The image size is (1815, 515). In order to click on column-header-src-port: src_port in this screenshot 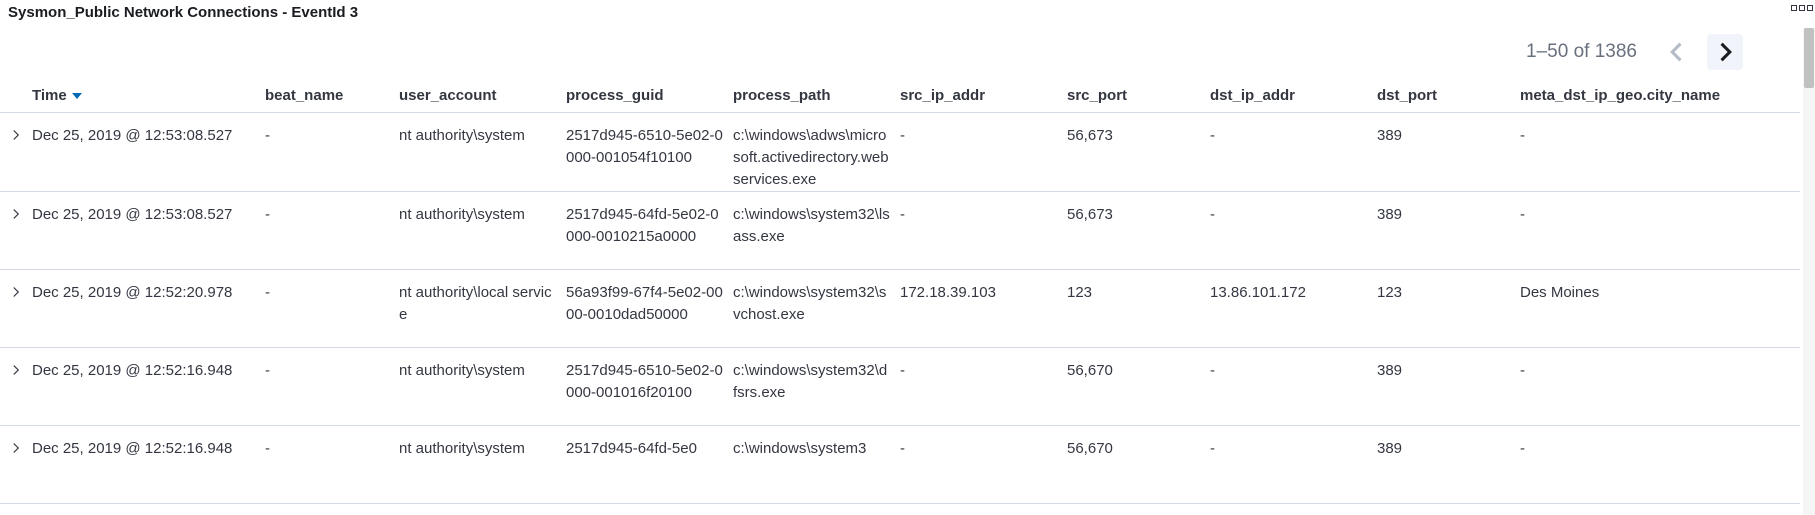, I will do `click(1138, 95)`.